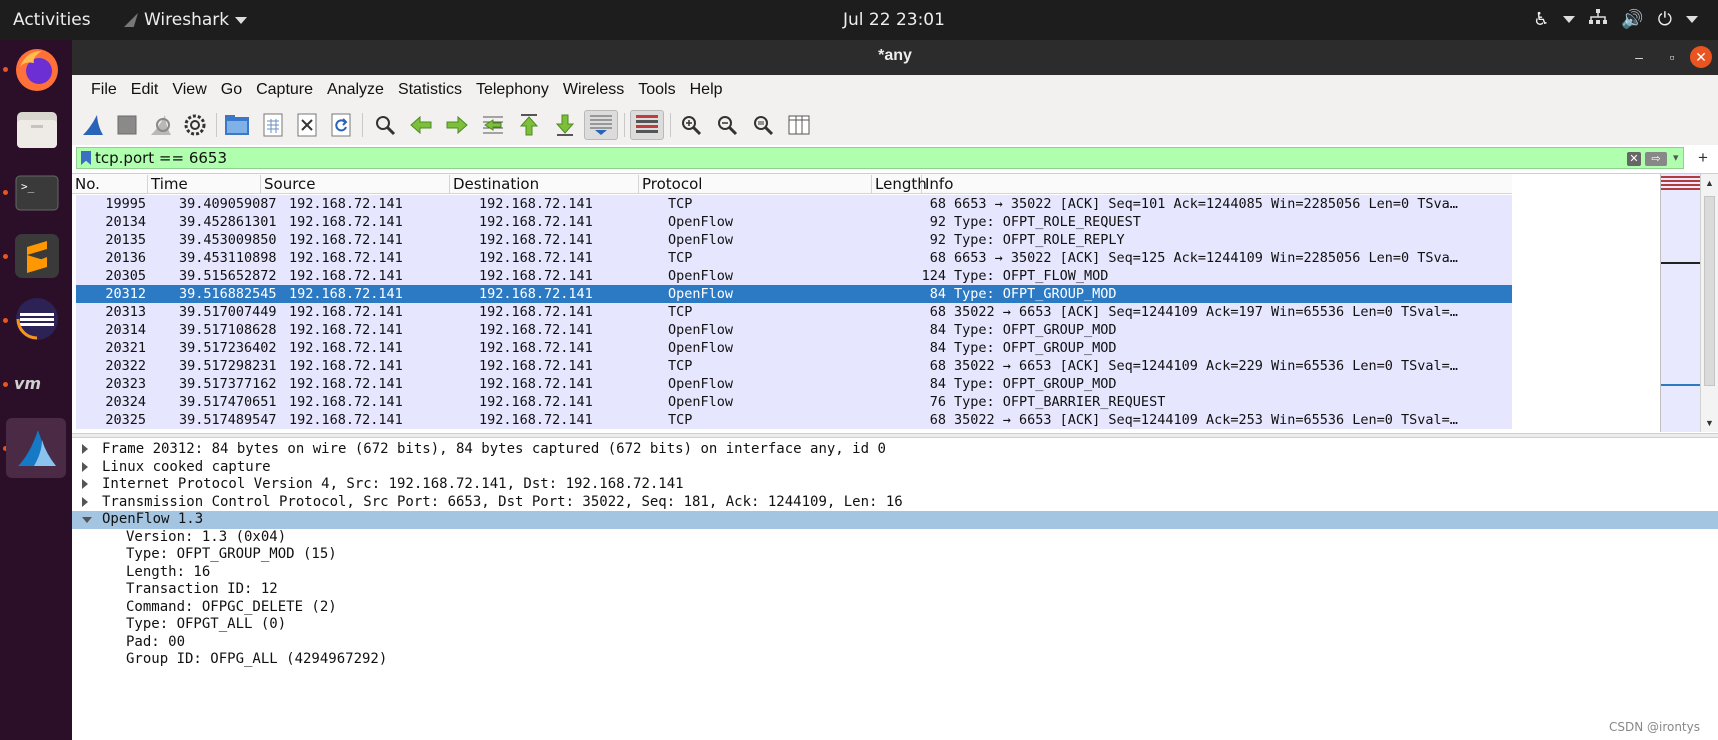 This screenshot has width=1718, height=740. I want to click on column-length: Length, so click(899, 184).